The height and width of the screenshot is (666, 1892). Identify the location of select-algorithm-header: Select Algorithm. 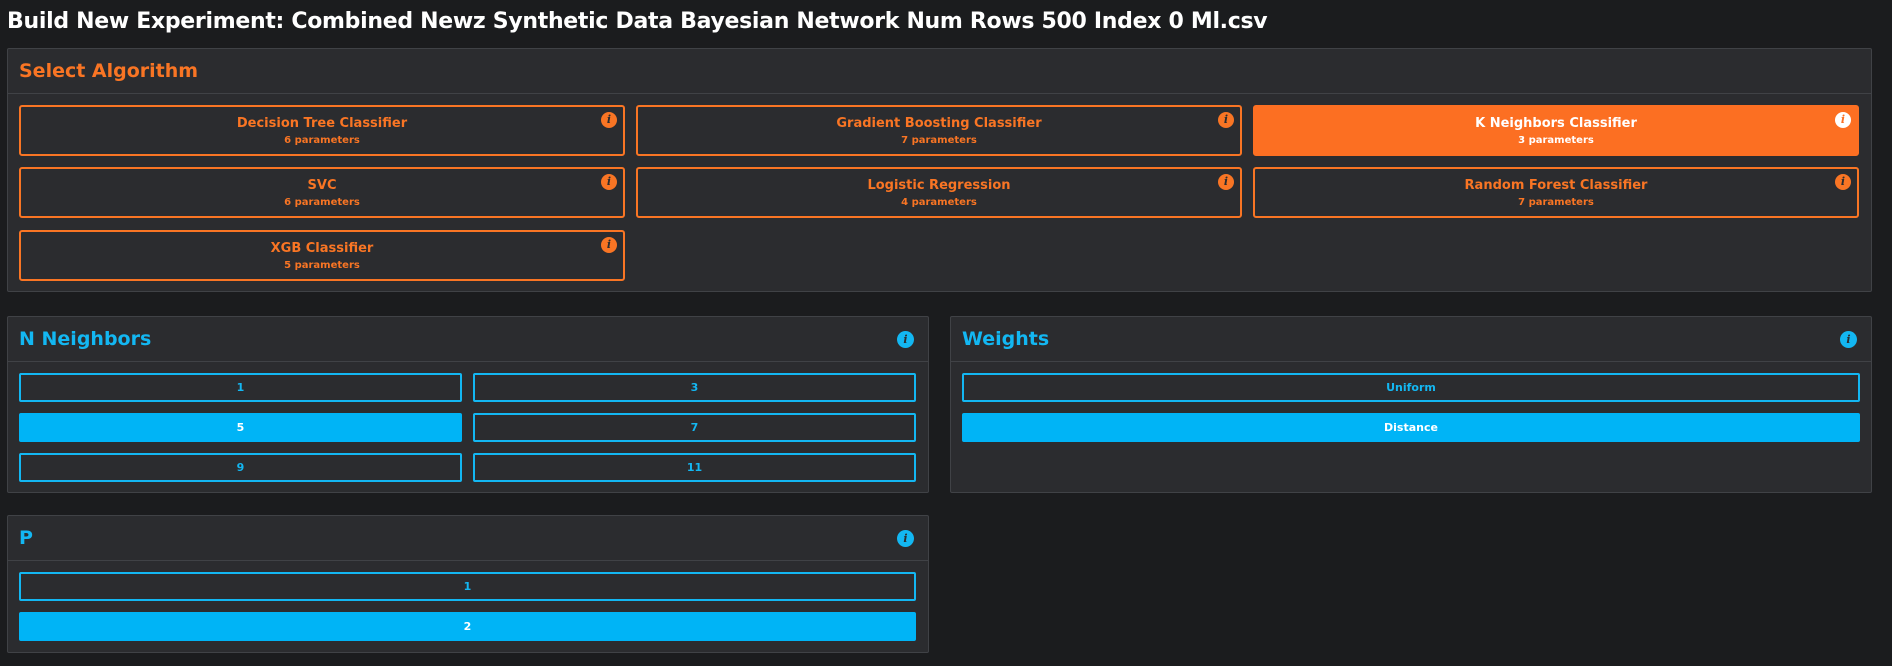
(939, 71).